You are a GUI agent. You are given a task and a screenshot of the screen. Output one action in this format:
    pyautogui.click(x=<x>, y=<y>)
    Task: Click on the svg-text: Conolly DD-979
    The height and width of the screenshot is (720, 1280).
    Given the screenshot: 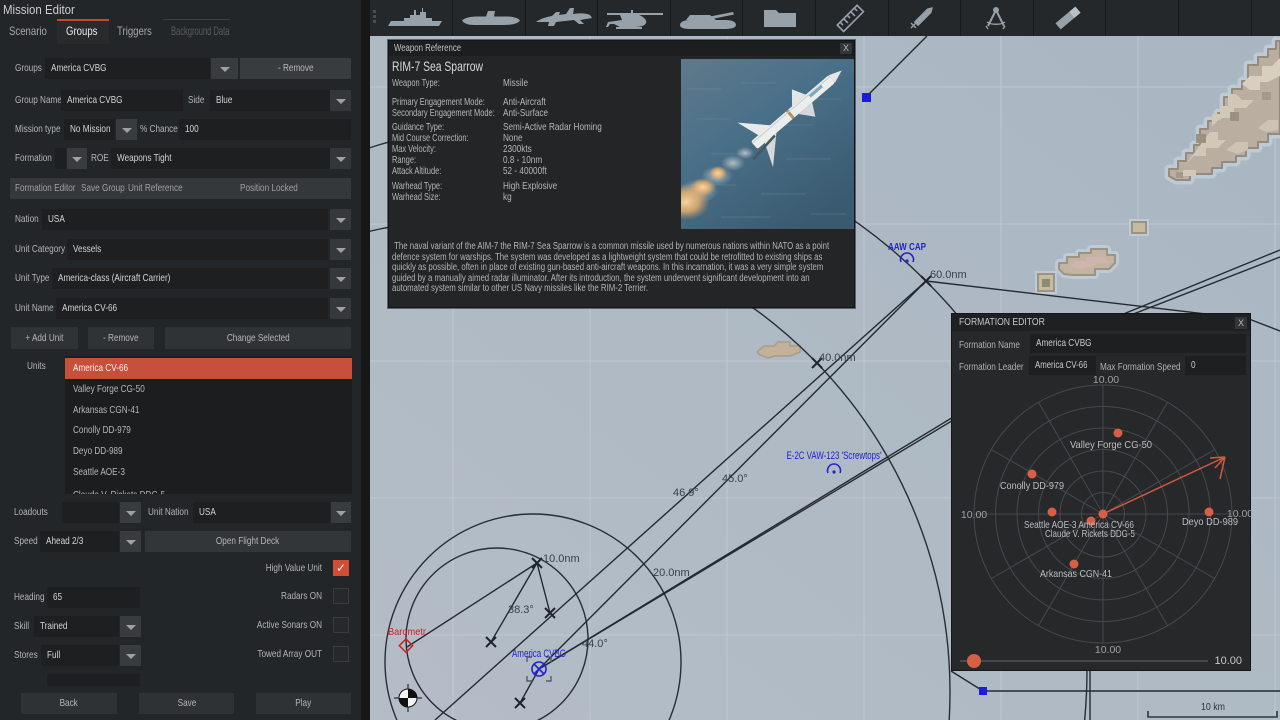 What is the action you would take?
    pyautogui.click(x=1032, y=486)
    